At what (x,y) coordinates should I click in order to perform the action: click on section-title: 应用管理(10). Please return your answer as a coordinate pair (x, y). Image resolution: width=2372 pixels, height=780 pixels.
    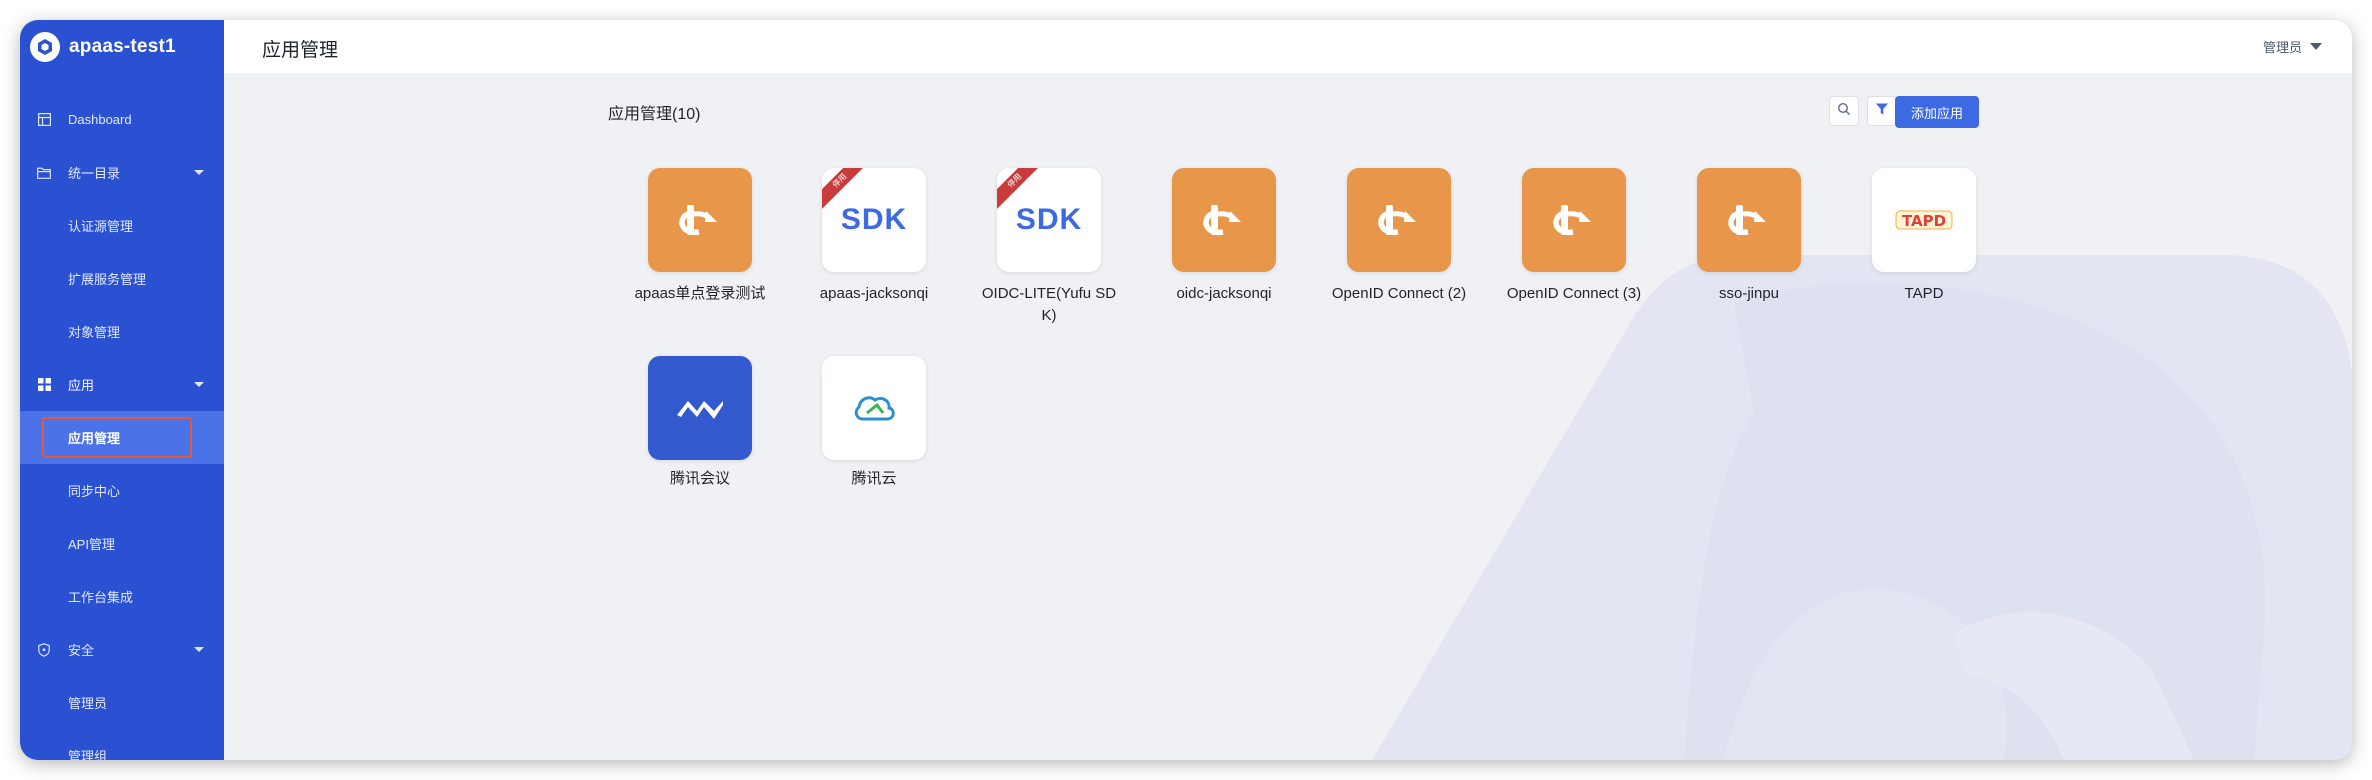
    Looking at the image, I should click on (654, 114).